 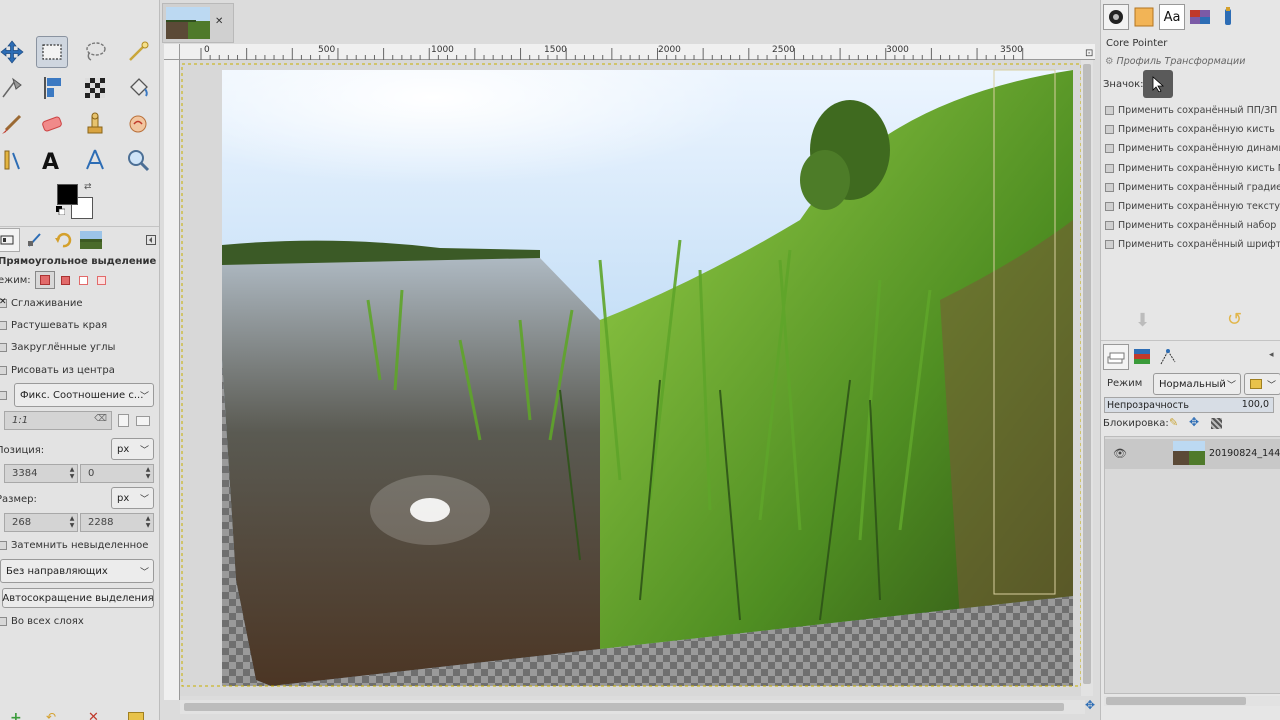 What do you see at coordinates (1090, 705) in the screenshot?
I see `navigate-icon: ✥` at bounding box center [1090, 705].